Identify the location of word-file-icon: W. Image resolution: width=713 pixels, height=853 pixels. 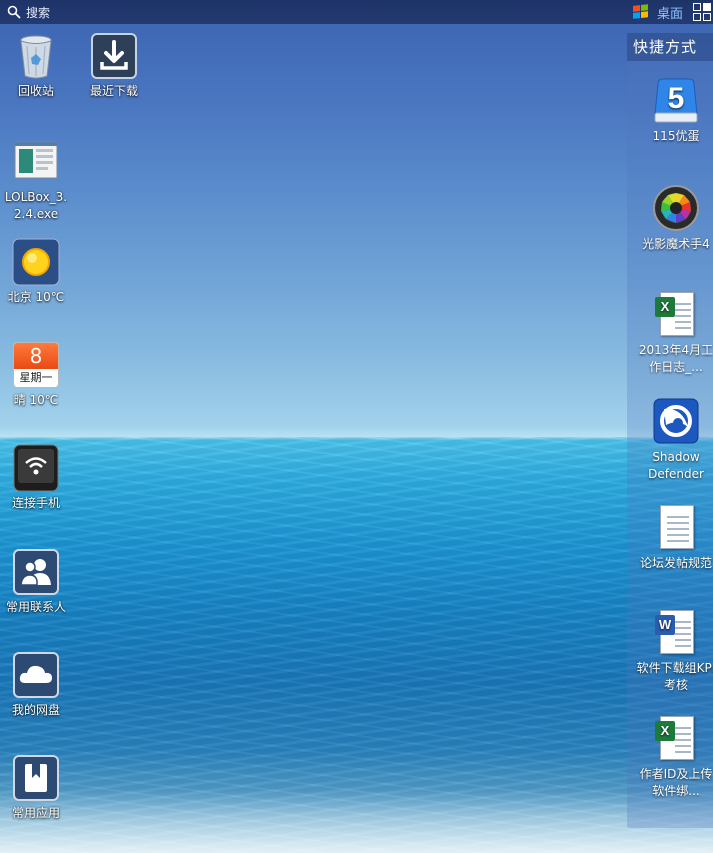
(676, 632).